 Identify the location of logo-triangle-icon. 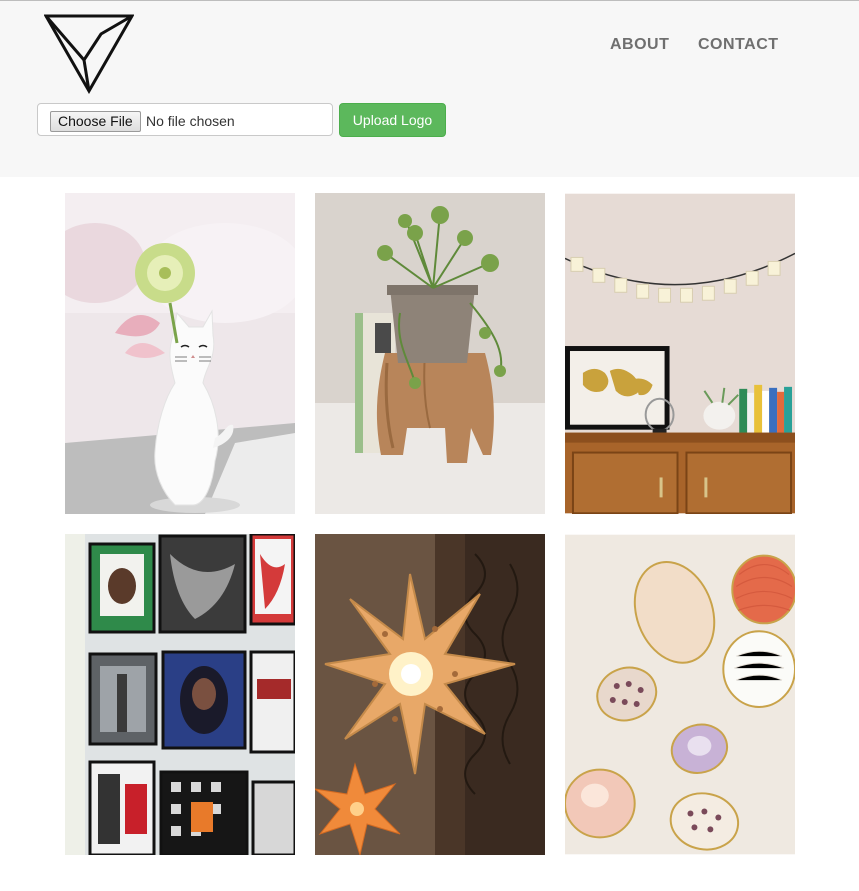
(89, 54).